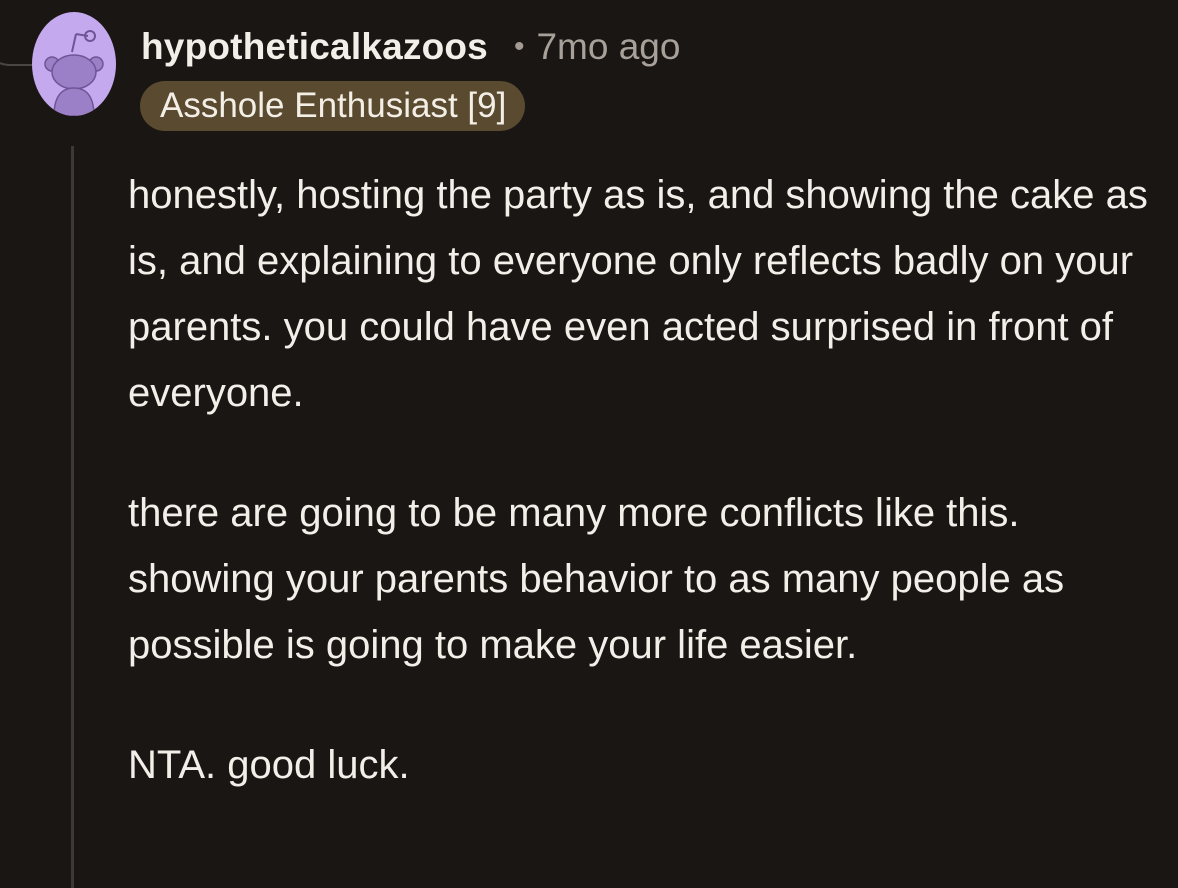 This screenshot has width=1178, height=888. Describe the element at coordinates (72, 517) in the screenshot. I see `thread-collapse-line` at that location.